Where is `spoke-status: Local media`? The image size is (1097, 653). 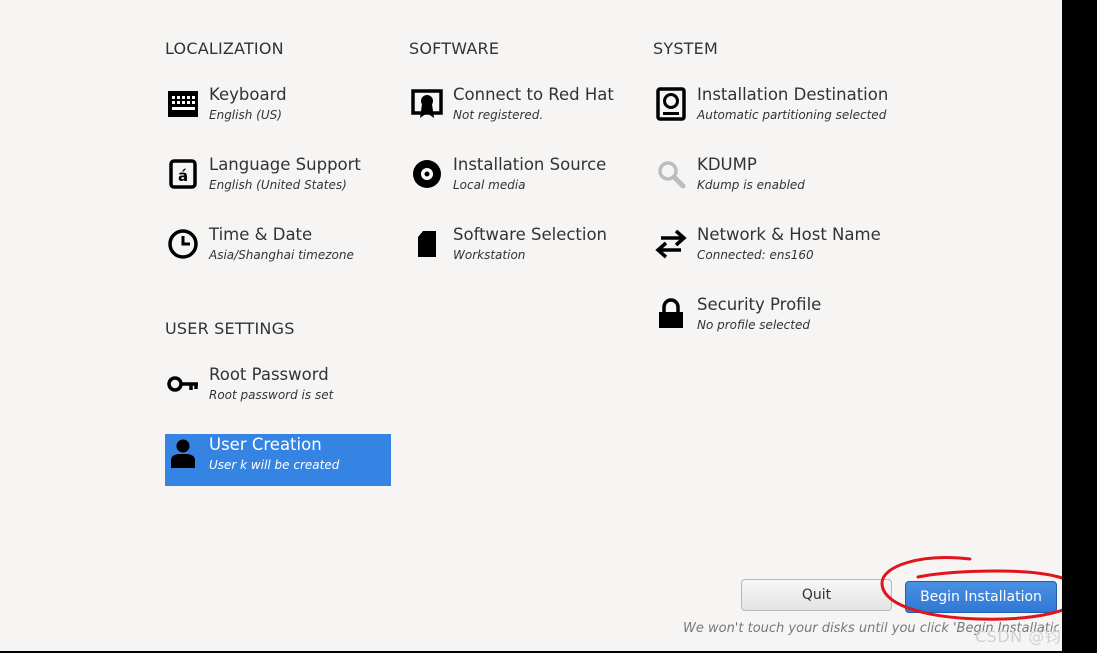
spoke-status: Local media is located at coordinates (489, 185).